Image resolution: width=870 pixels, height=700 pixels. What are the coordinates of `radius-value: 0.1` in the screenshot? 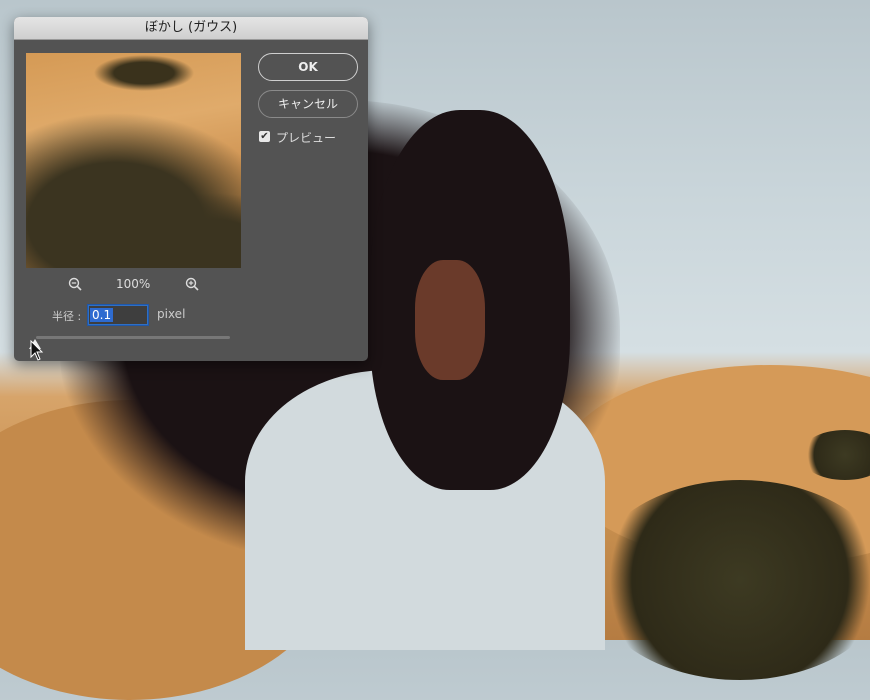 It's located at (102, 315).